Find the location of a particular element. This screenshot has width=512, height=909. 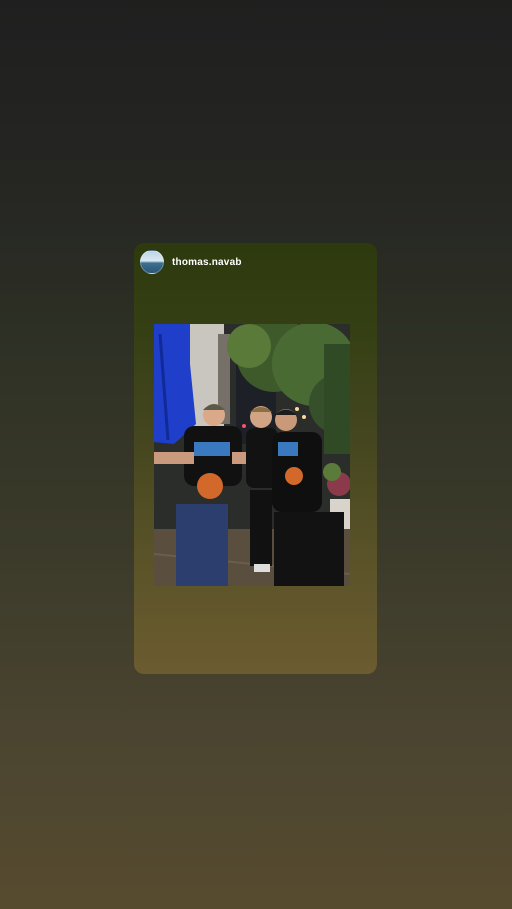

story-header: thomas.navab is located at coordinates (191, 262).